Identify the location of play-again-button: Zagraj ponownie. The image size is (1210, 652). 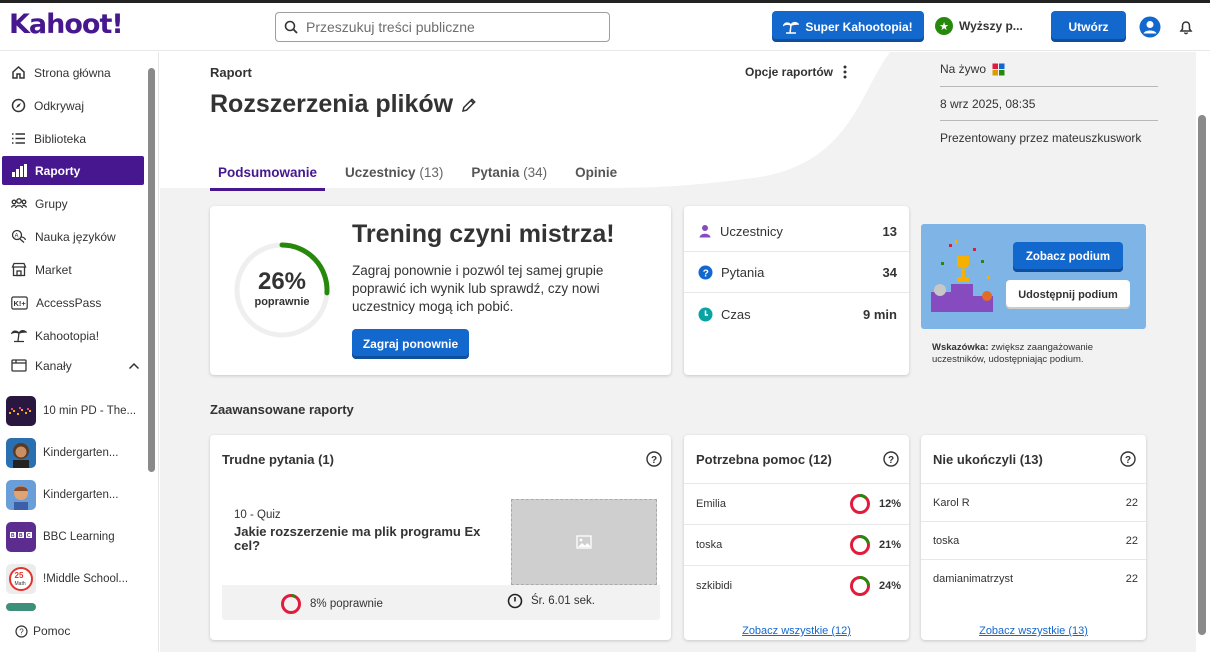
(410, 344).